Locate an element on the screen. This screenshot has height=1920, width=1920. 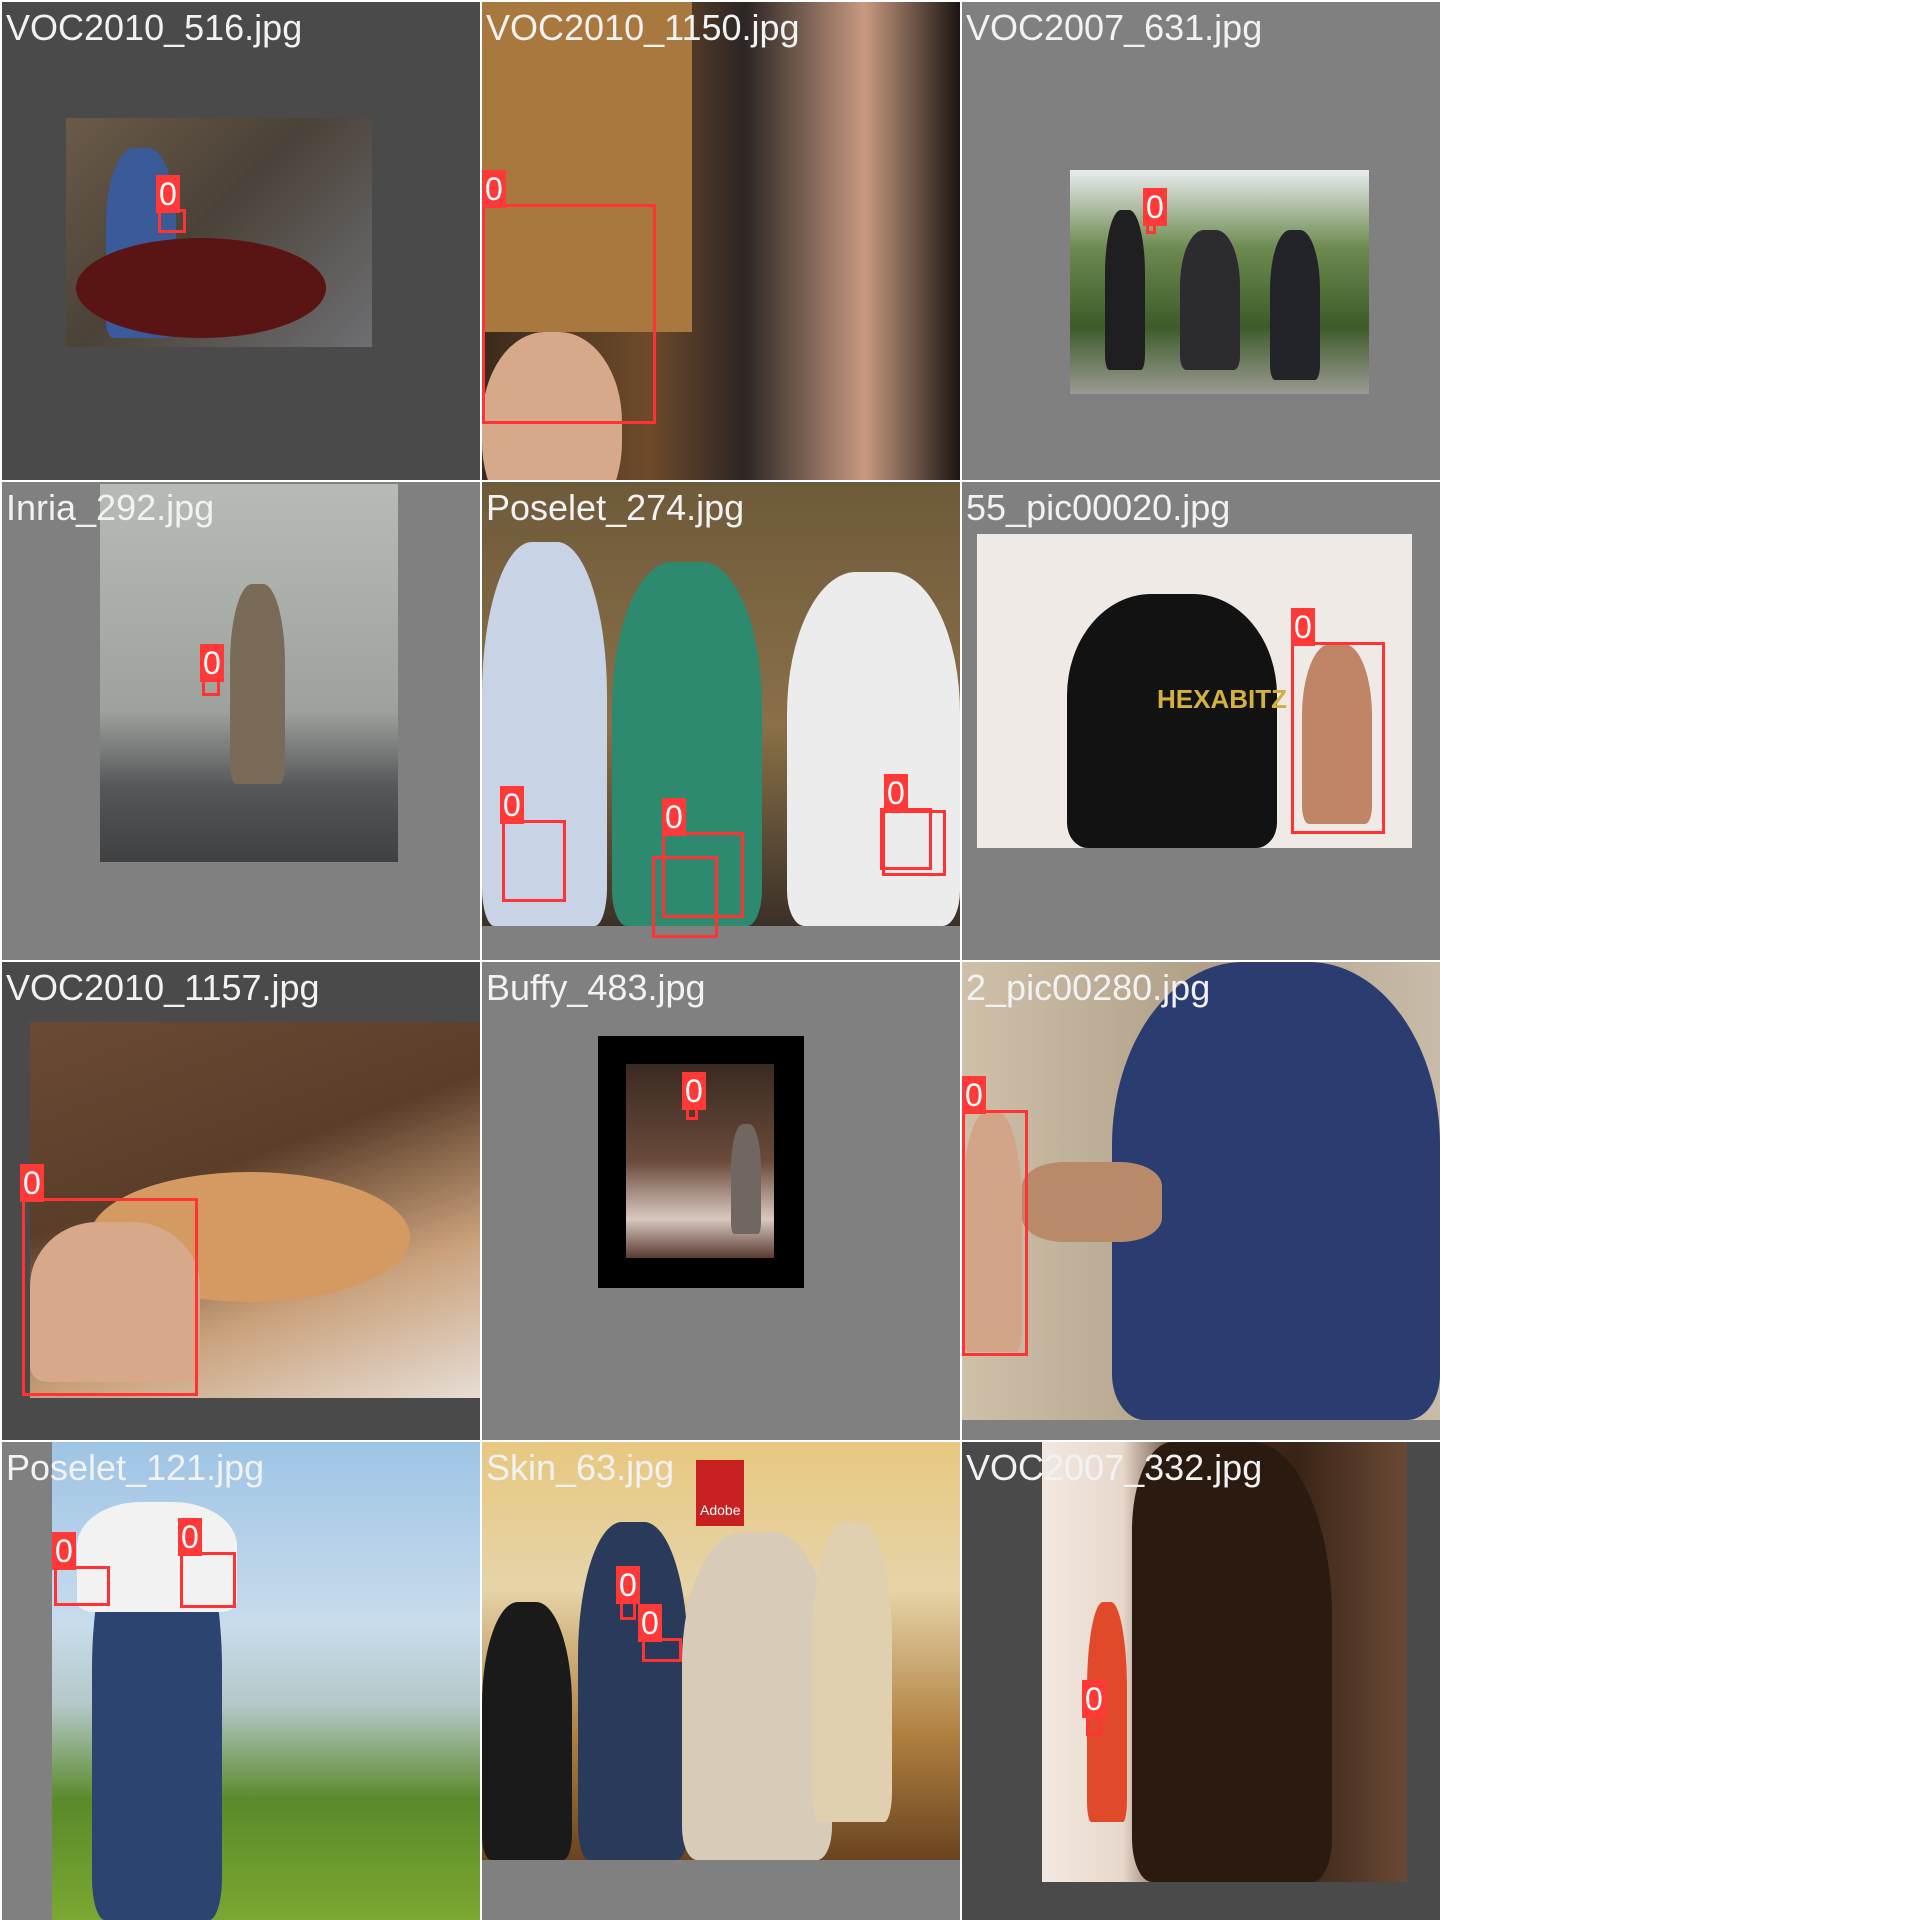
tile-buffy-483: 0 Buffy_483.jpg is located at coordinates (721, 1201).